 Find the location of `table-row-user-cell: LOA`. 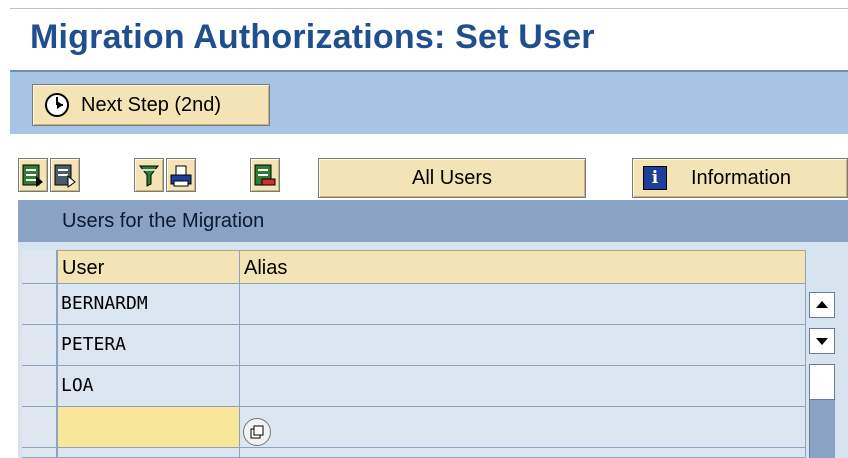

table-row-user-cell: LOA is located at coordinates (149, 386).